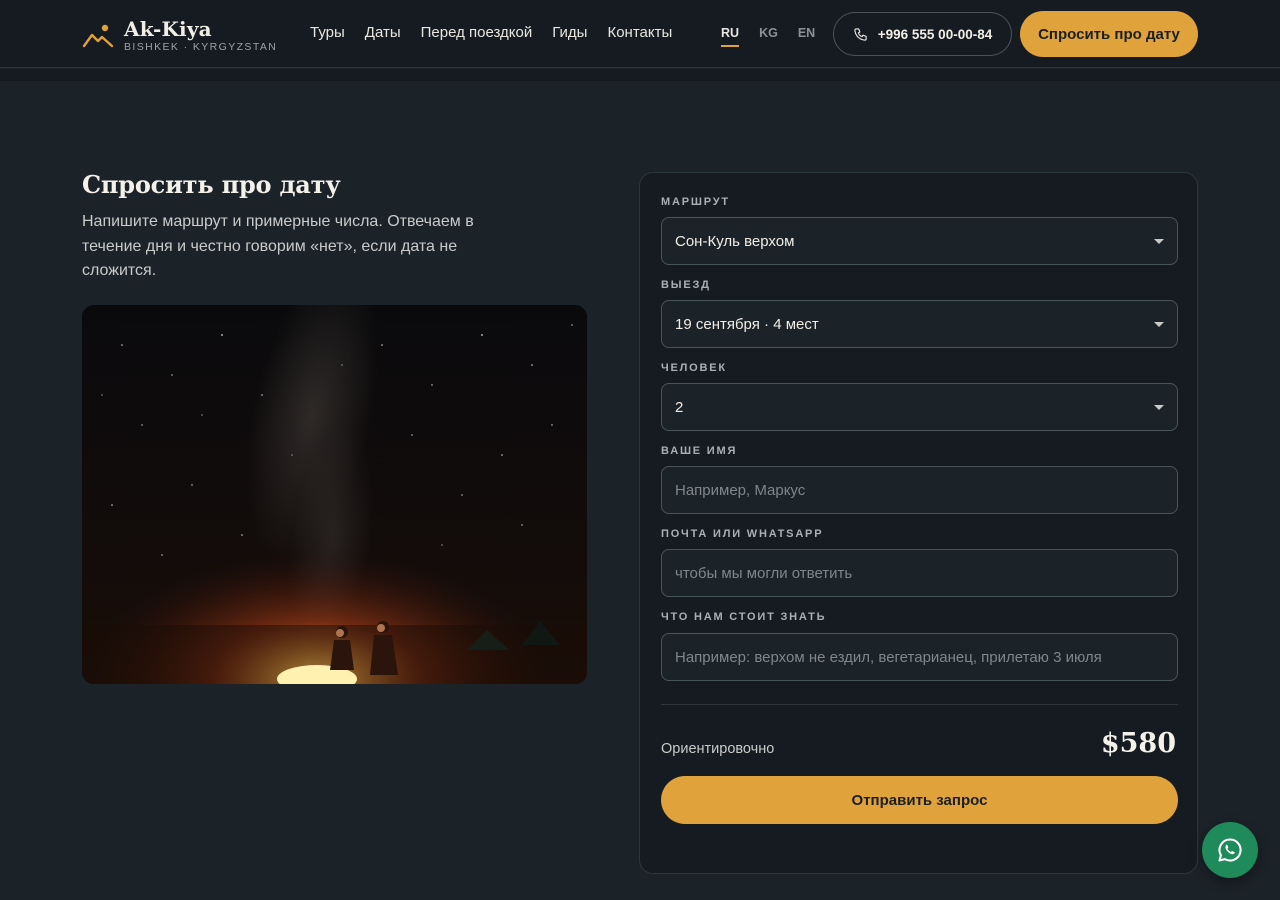  I want to click on nav-guides: Гиды, so click(569, 33).